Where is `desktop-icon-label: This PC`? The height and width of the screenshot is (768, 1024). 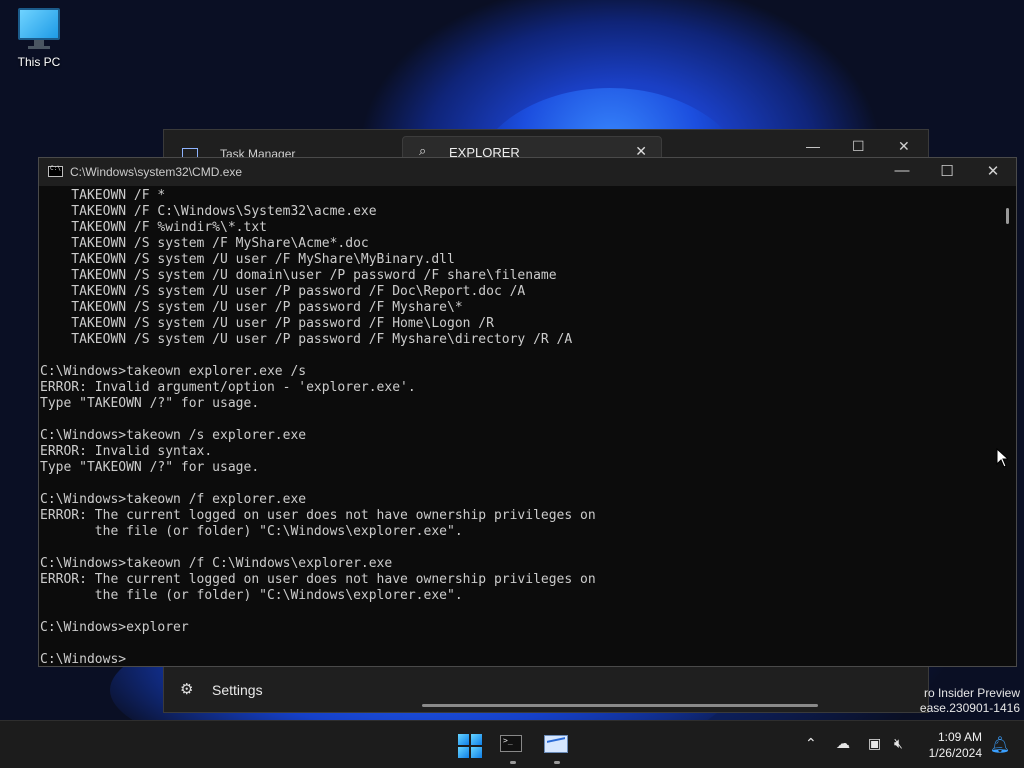
desktop-icon-label: This PC is located at coordinates (39, 62).